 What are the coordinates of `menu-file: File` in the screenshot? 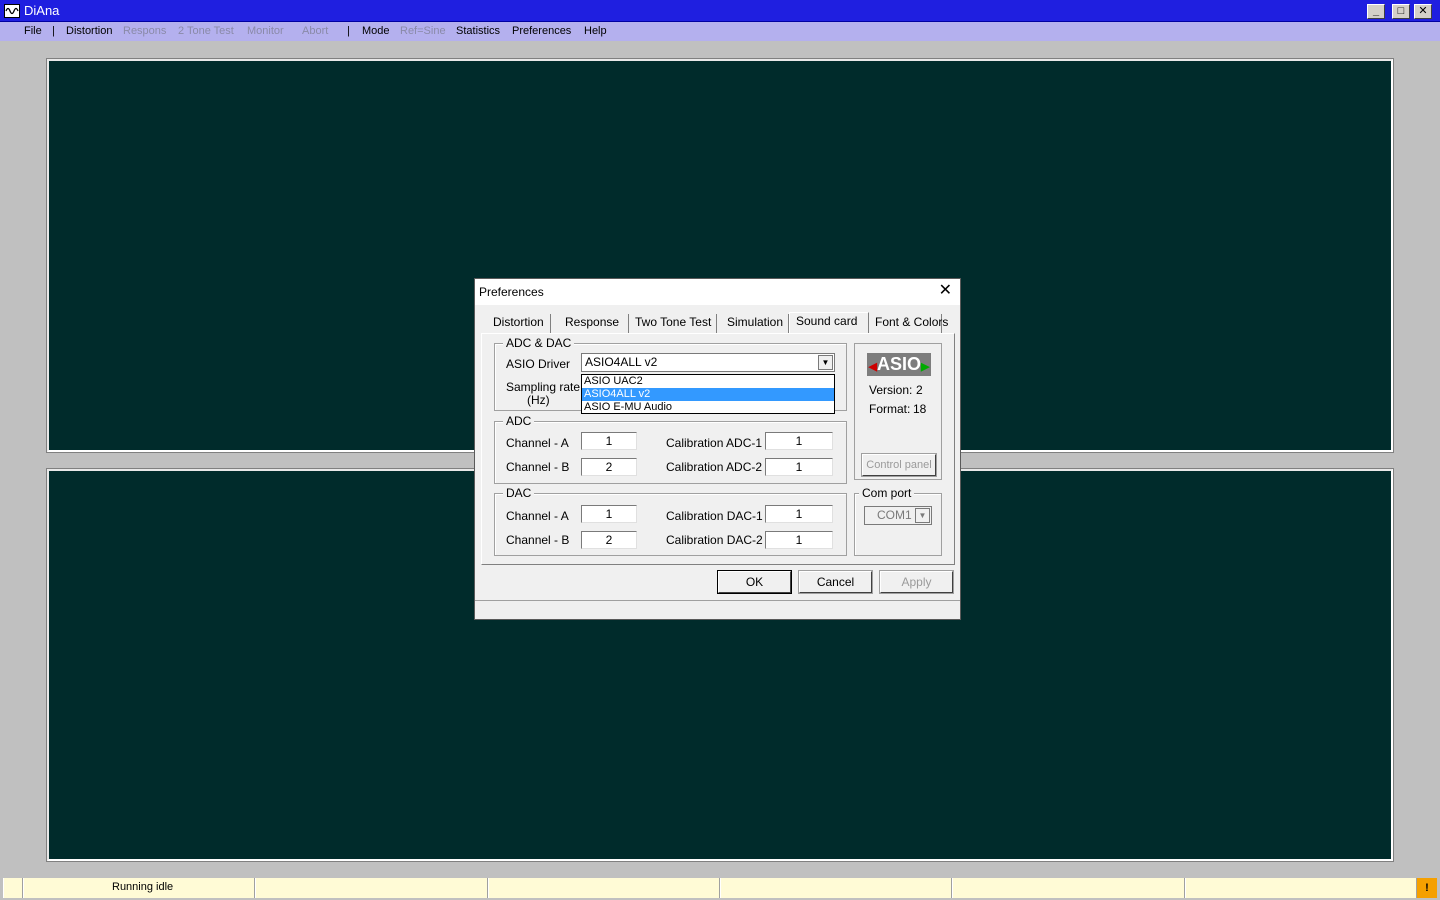 It's located at (33, 31).